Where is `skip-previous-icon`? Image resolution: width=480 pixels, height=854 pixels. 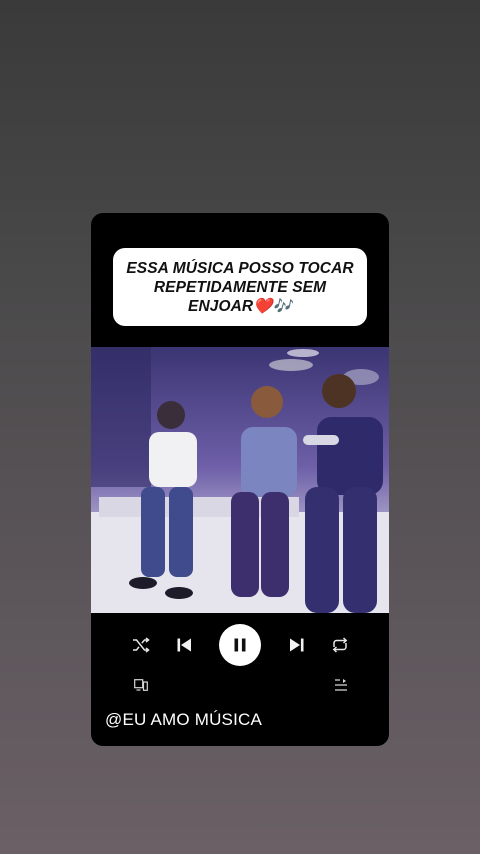
skip-previous-icon is located at coordinates (184, 645).